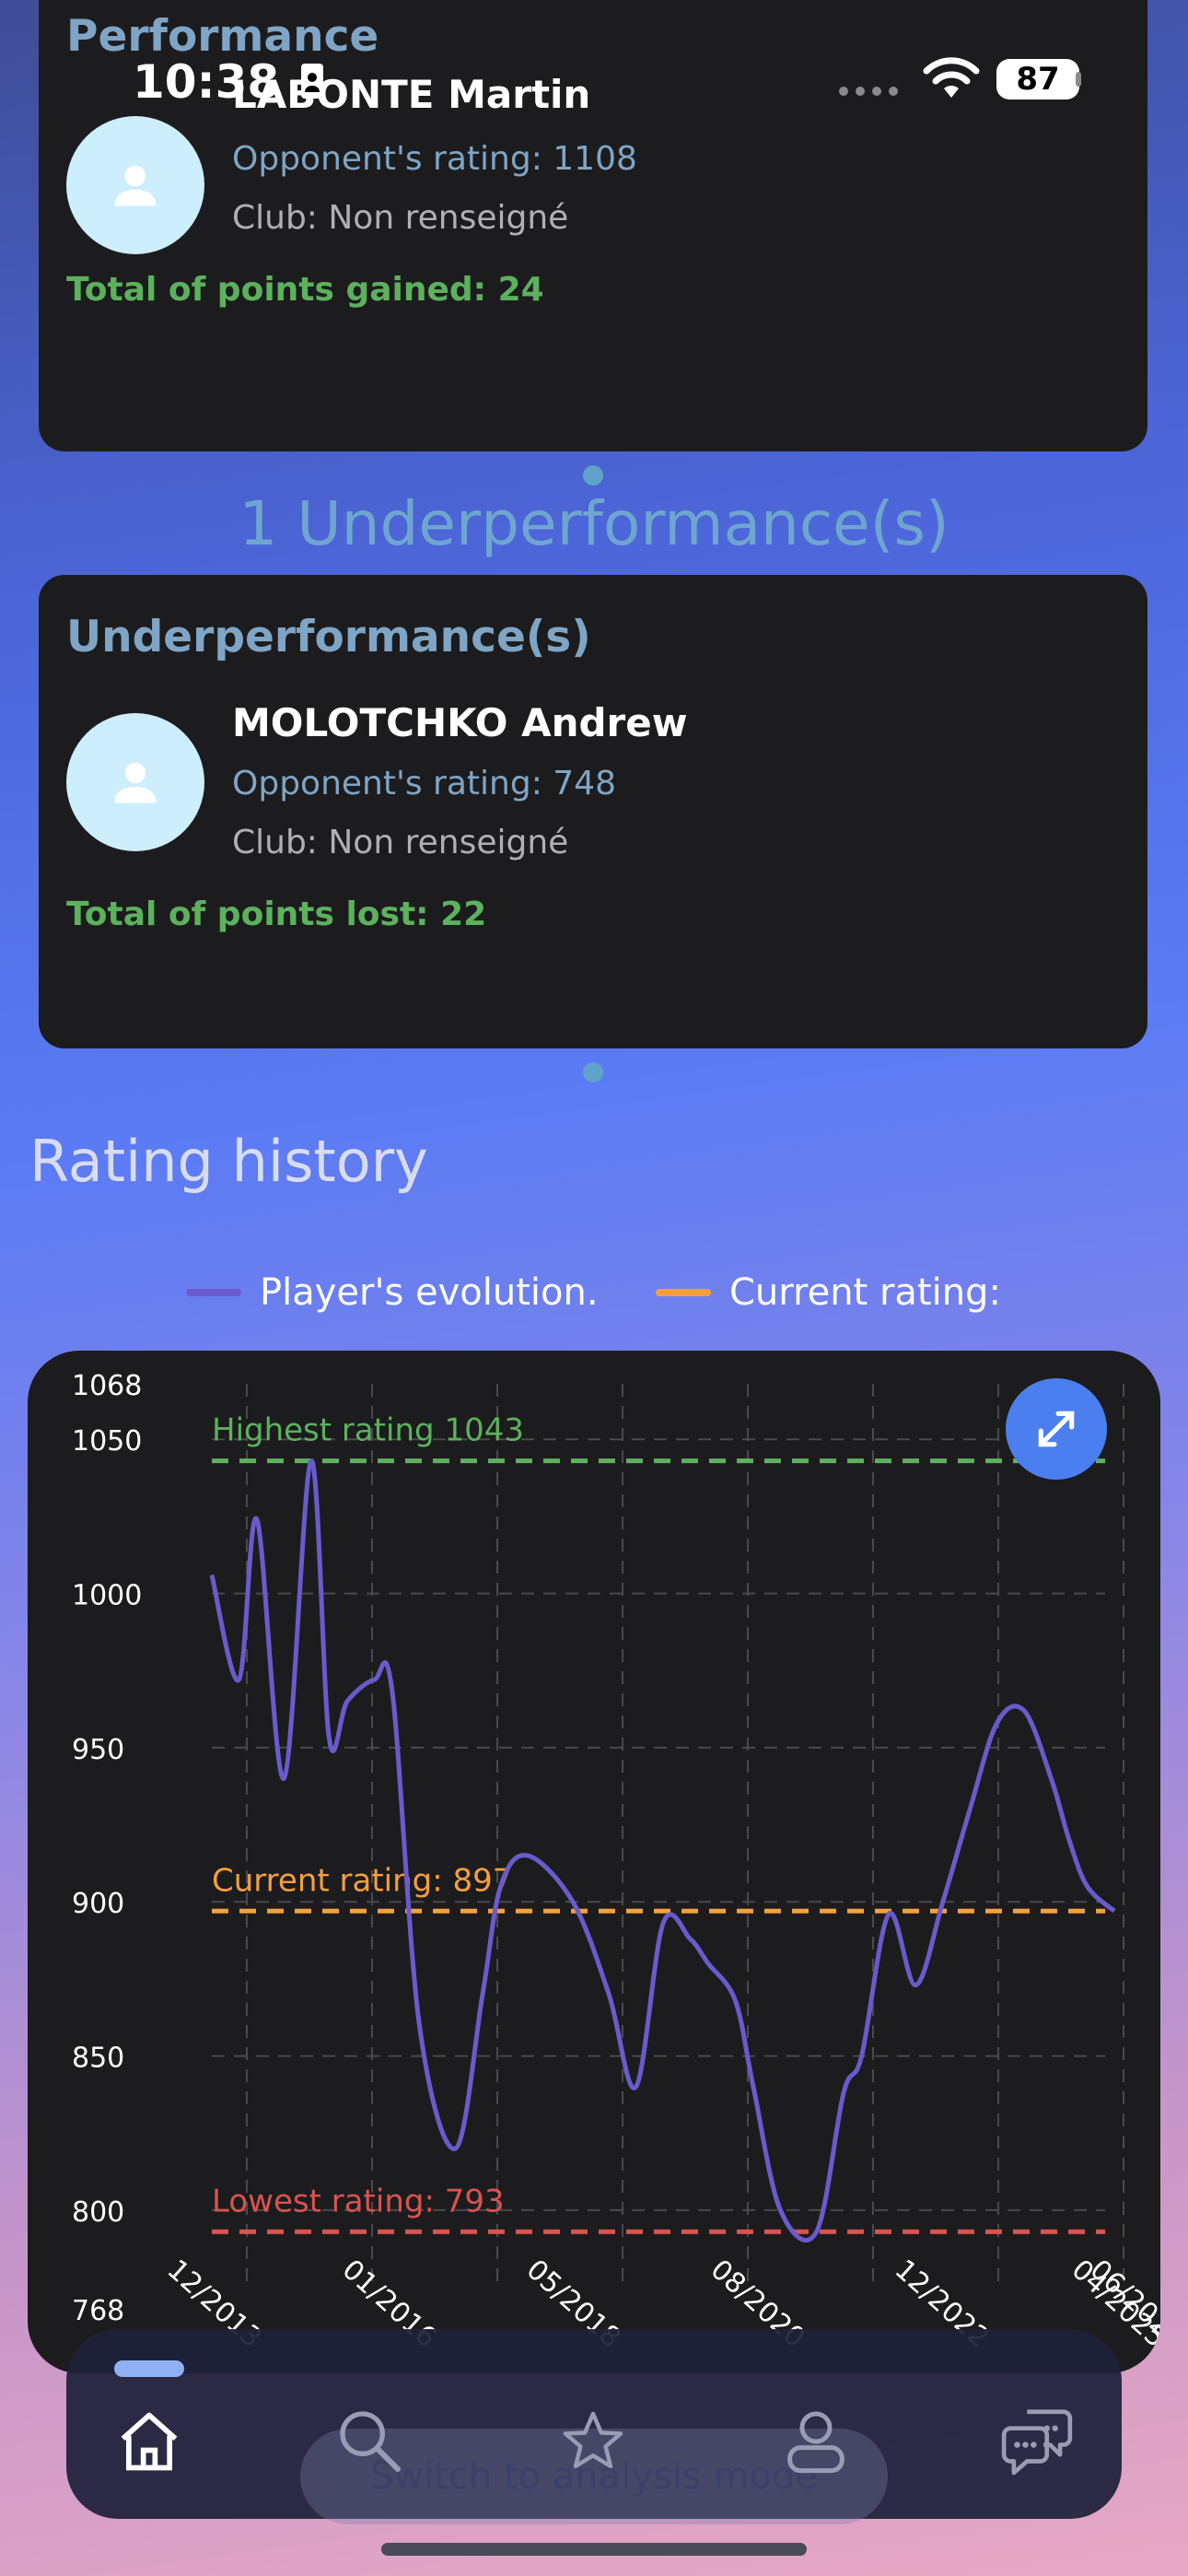  Describe the element at coordinates (594, 523) in the screenshot. I see `underperformance-heading: 1 Underperformance(s)` at that location.